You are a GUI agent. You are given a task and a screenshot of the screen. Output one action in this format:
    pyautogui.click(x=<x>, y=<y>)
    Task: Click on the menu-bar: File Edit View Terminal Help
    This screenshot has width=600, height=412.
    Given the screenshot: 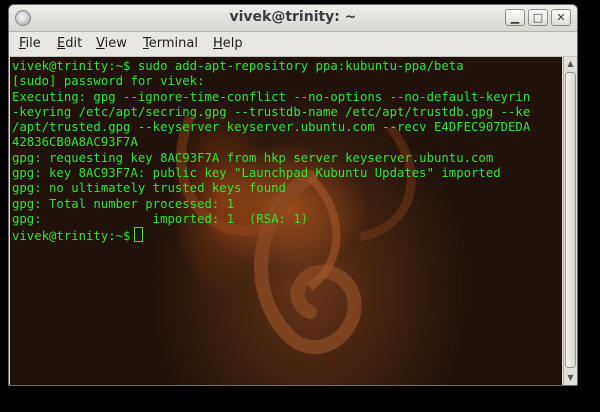 What is the action you would take?
    pyautogui.click(x=293, y=44)
    